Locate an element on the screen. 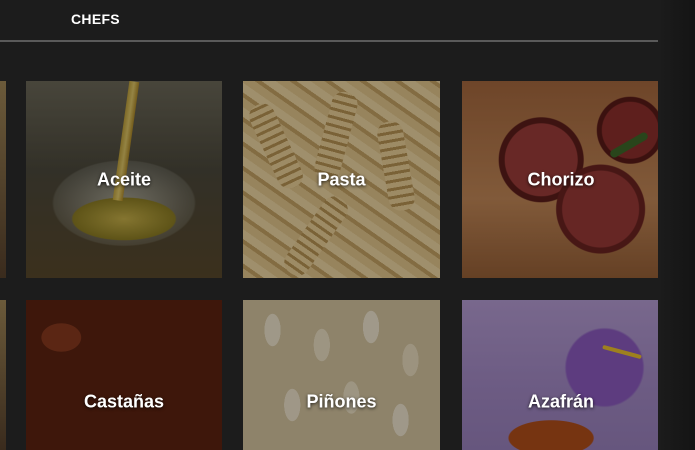 The height and width of the screenshot is (450, 695). tile-chorizo: Chorizo is located at coordinates (561, 179).